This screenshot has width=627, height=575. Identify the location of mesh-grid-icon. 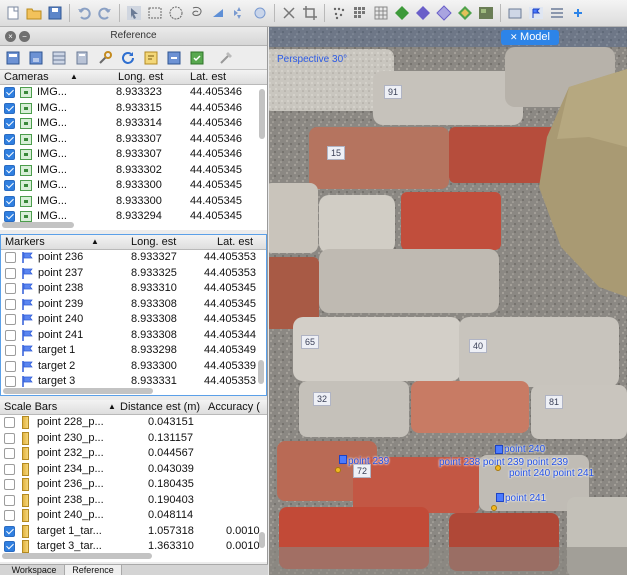
(381, 13).